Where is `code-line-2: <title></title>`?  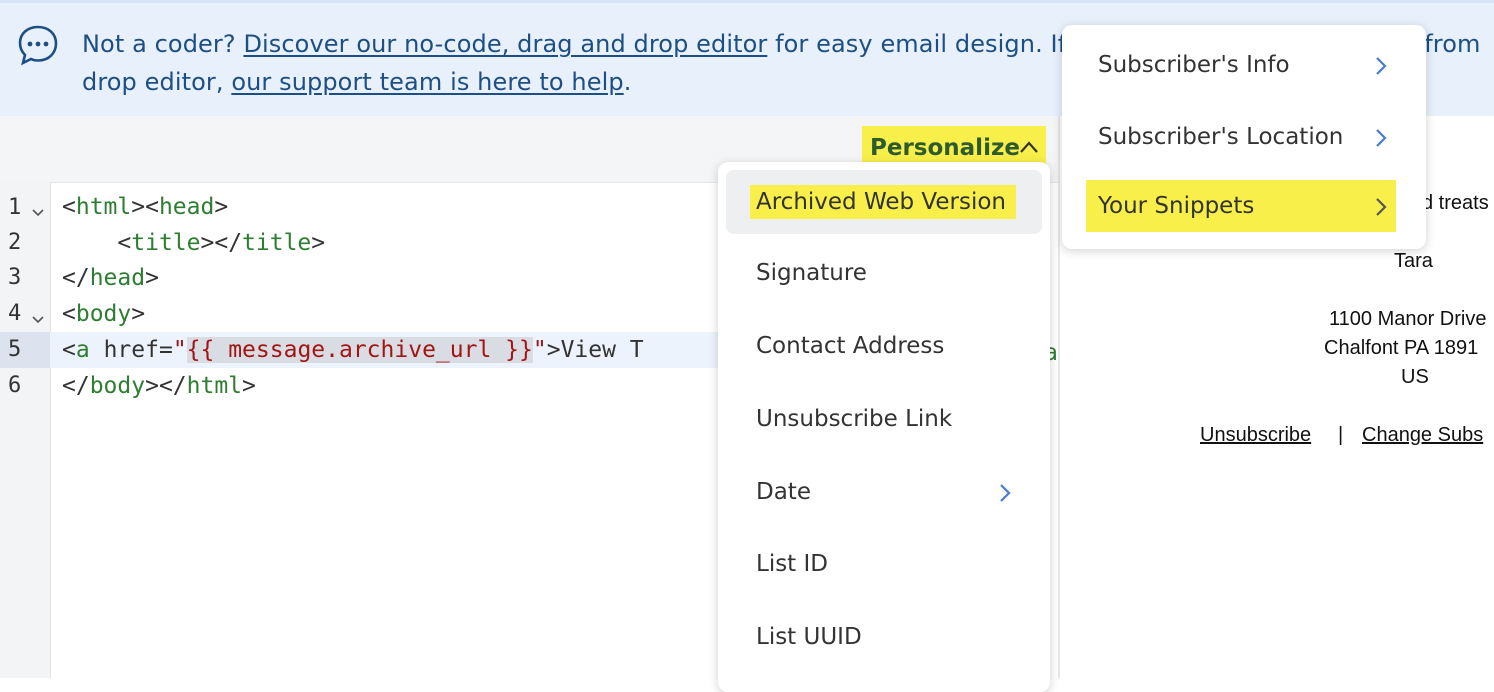
code-line-2: <title></title> is located at coordinates (392, 243).